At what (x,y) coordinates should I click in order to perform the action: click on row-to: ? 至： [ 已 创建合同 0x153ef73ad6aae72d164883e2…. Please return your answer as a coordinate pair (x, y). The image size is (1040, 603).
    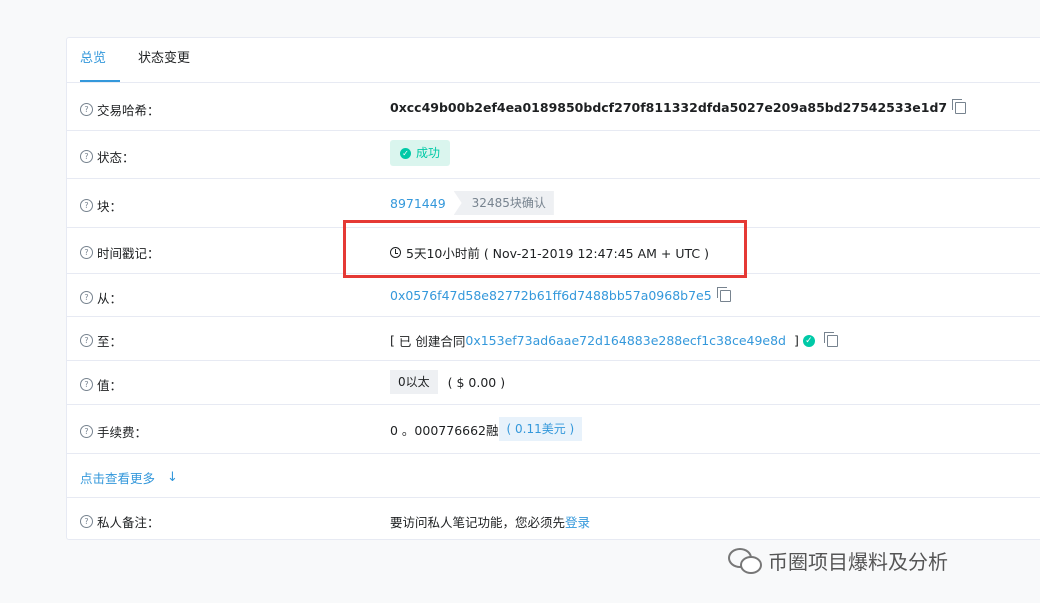
    Looking at the image, I should click on (553, 339).